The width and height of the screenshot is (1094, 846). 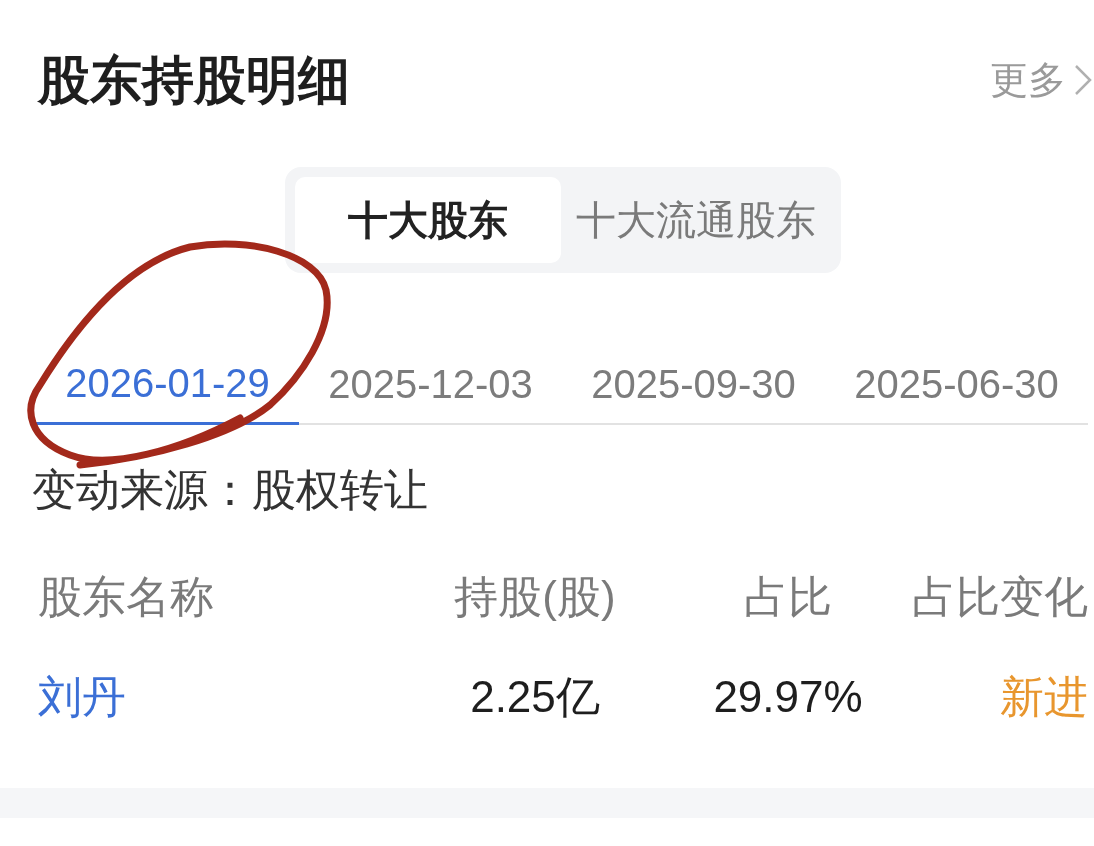 I want to click on column-header: 占比, so click(x=788, y=597).